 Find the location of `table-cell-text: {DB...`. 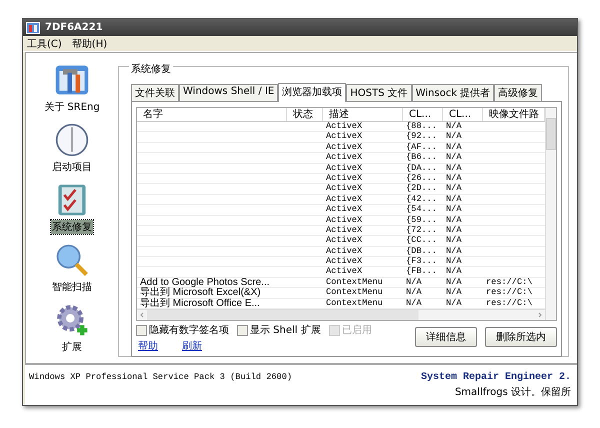

table-cell-text: {DB... is located at coordinates (421, 251).